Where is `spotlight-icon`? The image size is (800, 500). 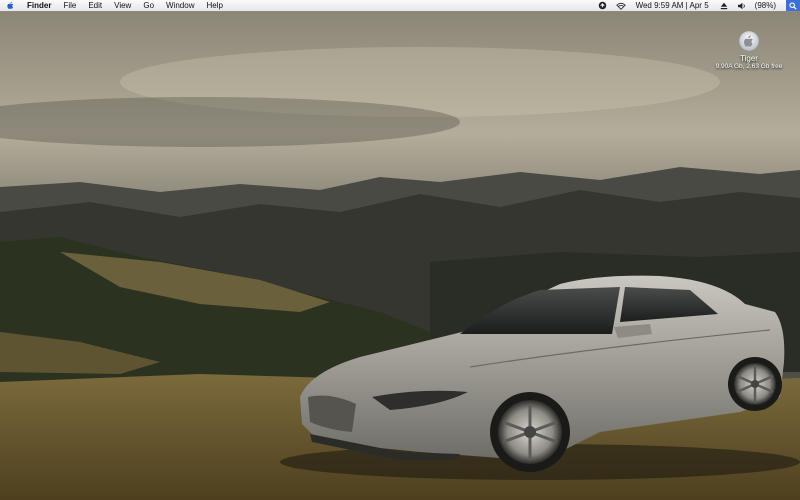 spotlight-icon is located at coordinates (793, 5).